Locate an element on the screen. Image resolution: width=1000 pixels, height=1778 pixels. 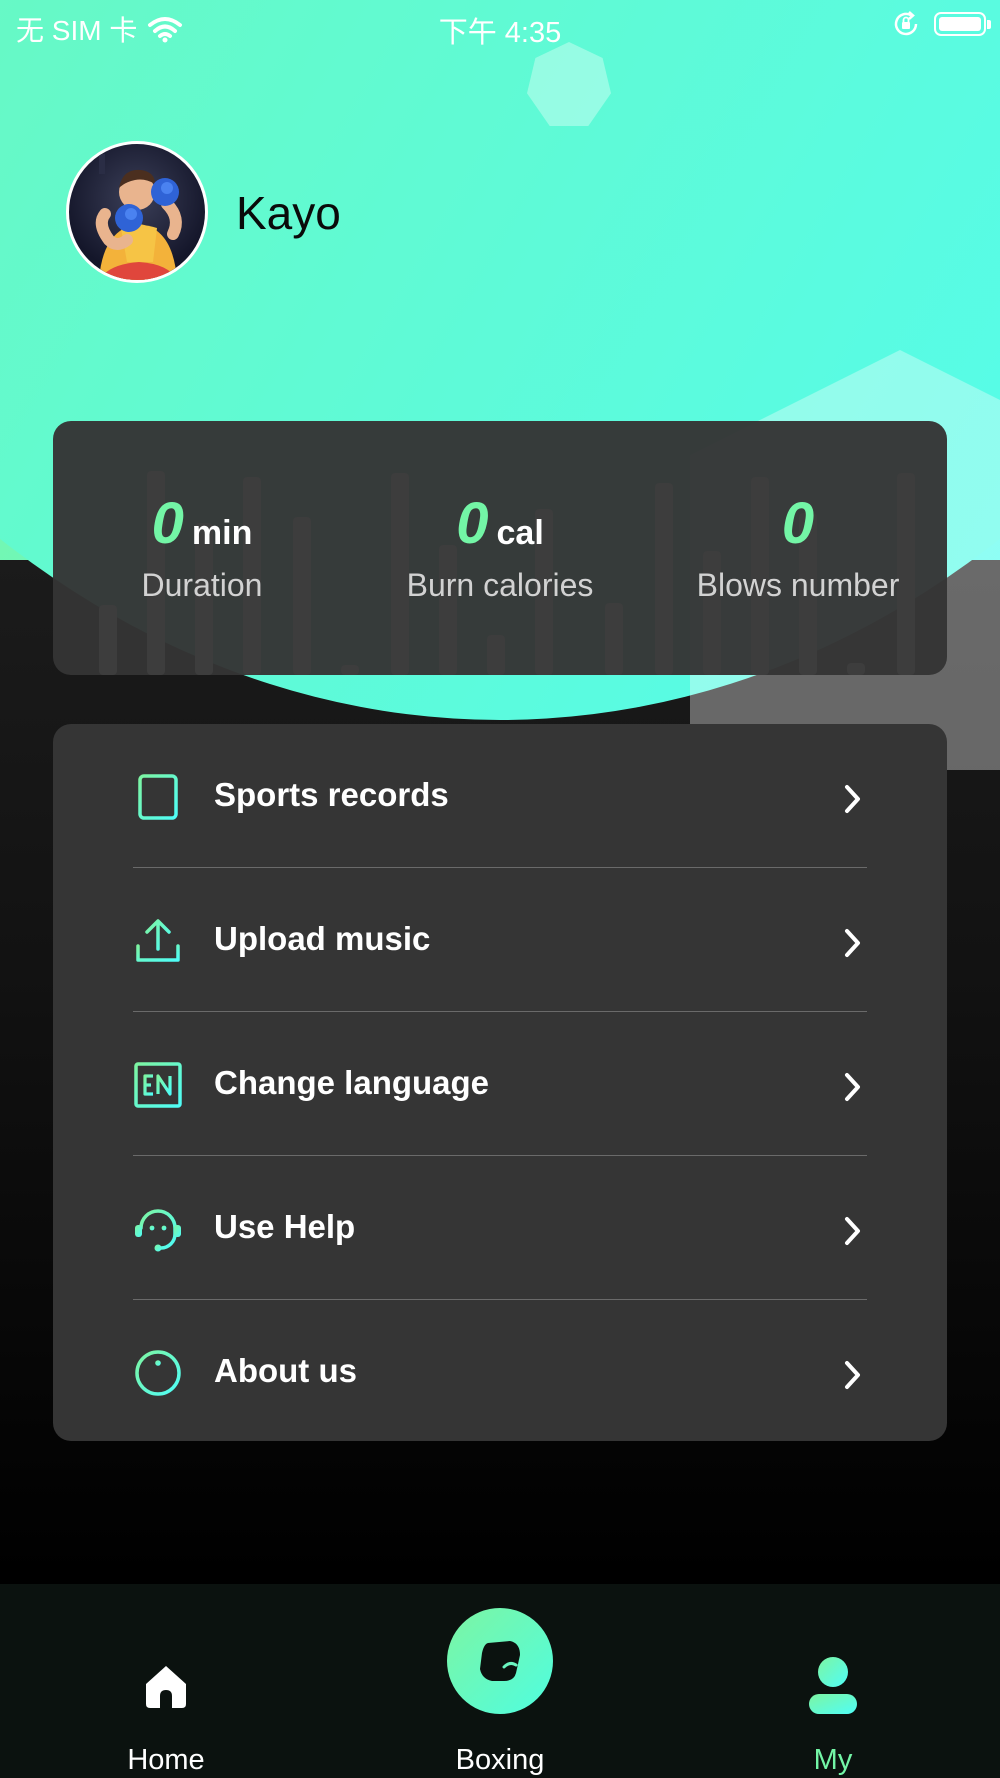
upload-icon is located at coordinates (158, 940).